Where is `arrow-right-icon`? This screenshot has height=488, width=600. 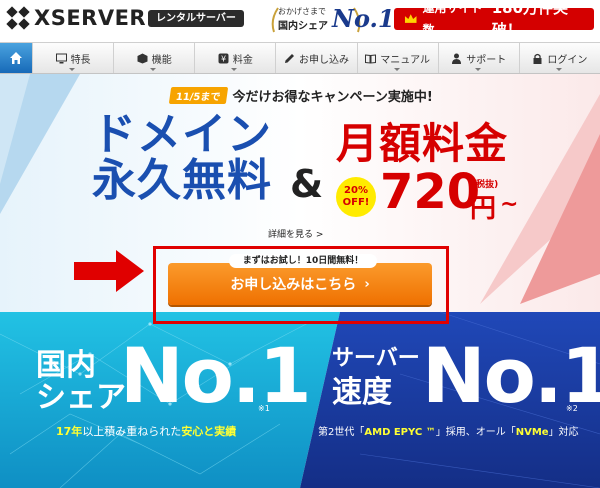 arrow-right-icon is located at coordinates (109, 271).